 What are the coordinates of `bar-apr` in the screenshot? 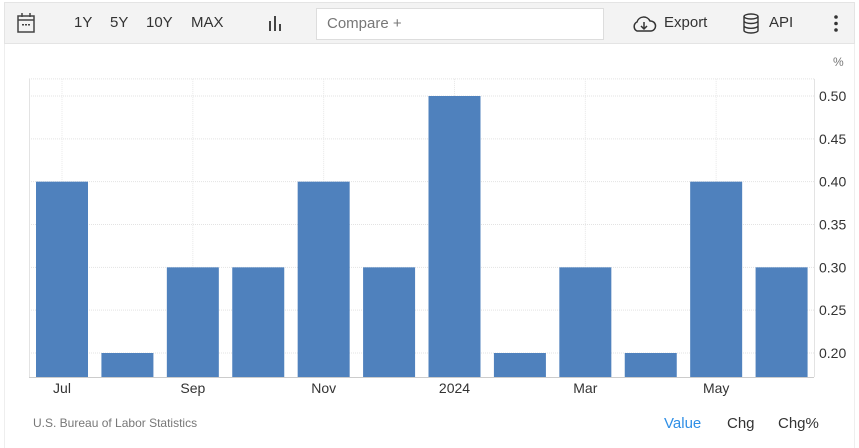 It's located at (650, 365).